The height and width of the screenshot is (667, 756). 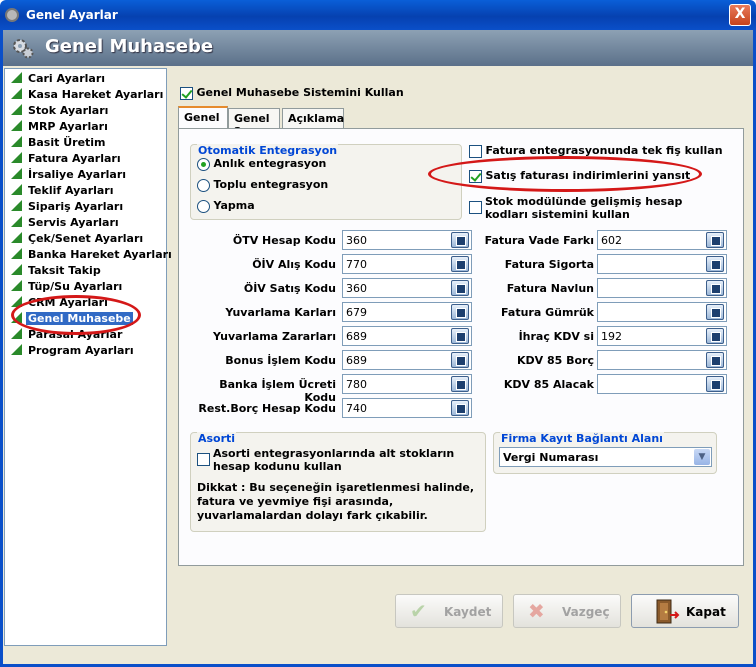 I want to click on tek-fis-check, so click(x=475, y=151).